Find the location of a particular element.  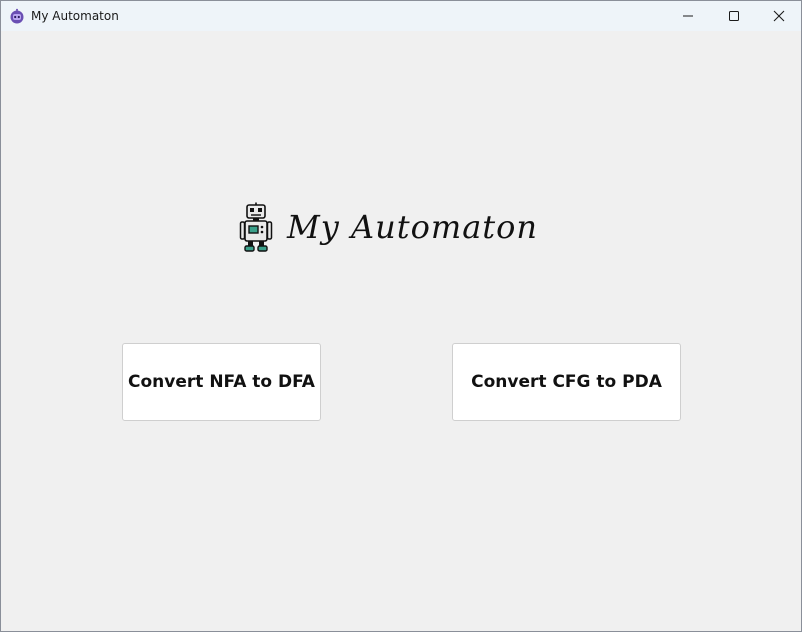

close-button is located at coordinates (778, 16).